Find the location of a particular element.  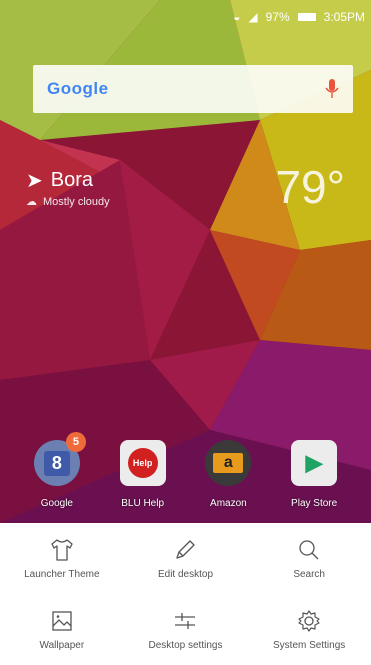

app-label-amazon: Amazon is located at coordinates (228, 503).